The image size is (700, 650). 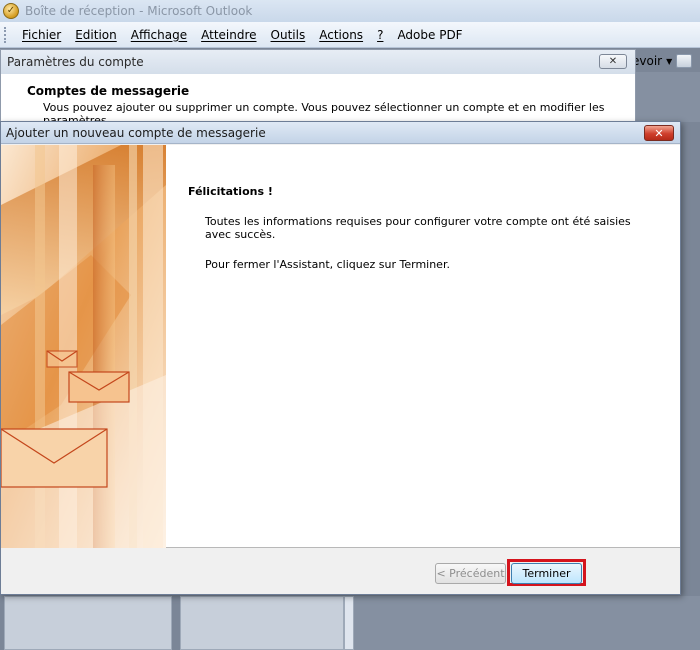 I want to click on background-pane-reading, so click(x=527, y=623).